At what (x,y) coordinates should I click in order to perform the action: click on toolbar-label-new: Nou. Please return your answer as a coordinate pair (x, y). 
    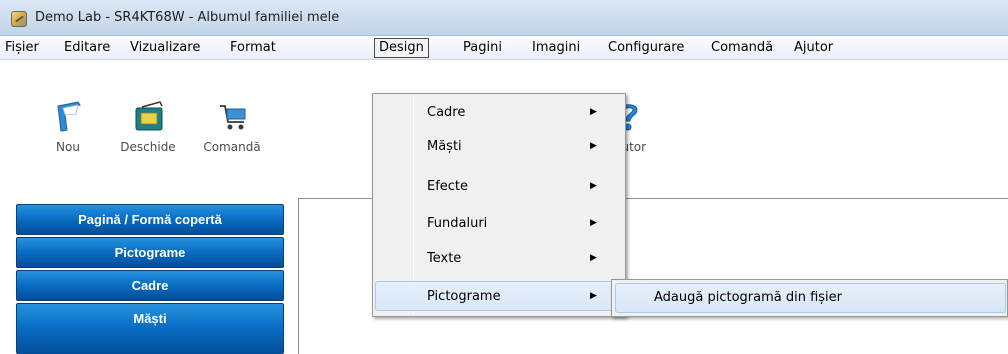
    Looking at the image, I should click on (68, 147).